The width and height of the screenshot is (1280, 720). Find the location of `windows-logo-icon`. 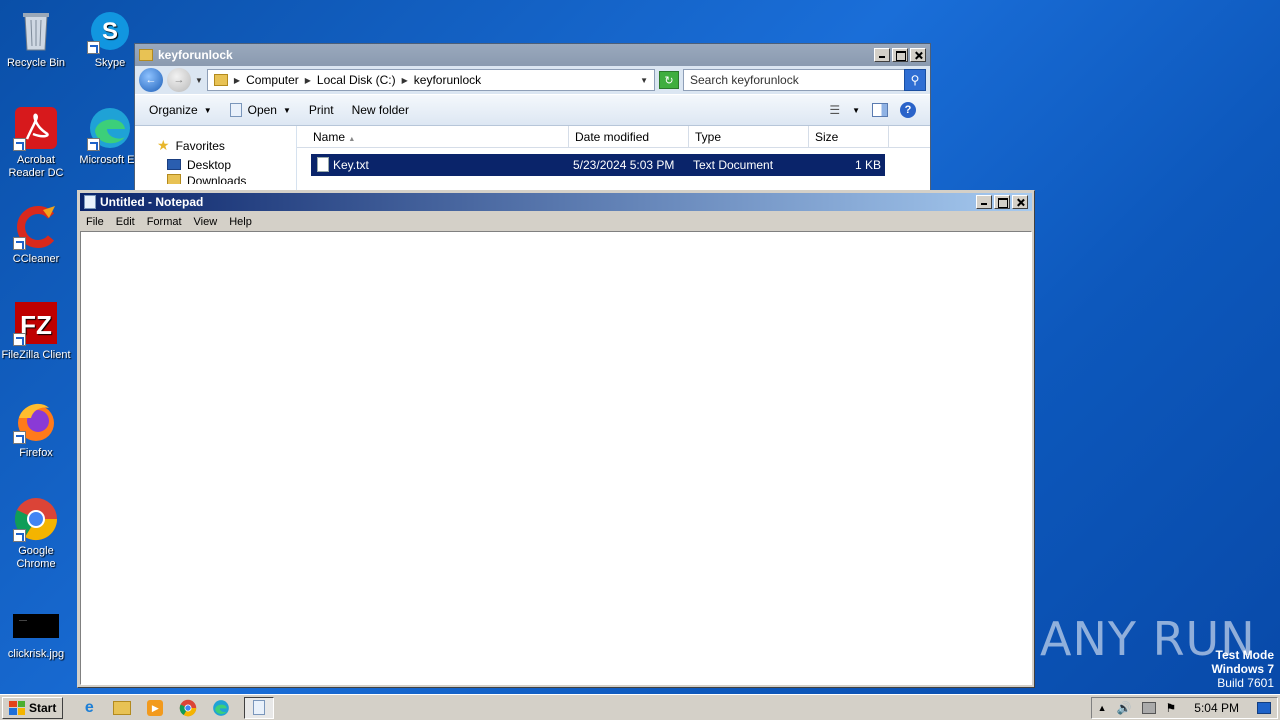

windows-logo-icon is located at coordinates (17, 707).